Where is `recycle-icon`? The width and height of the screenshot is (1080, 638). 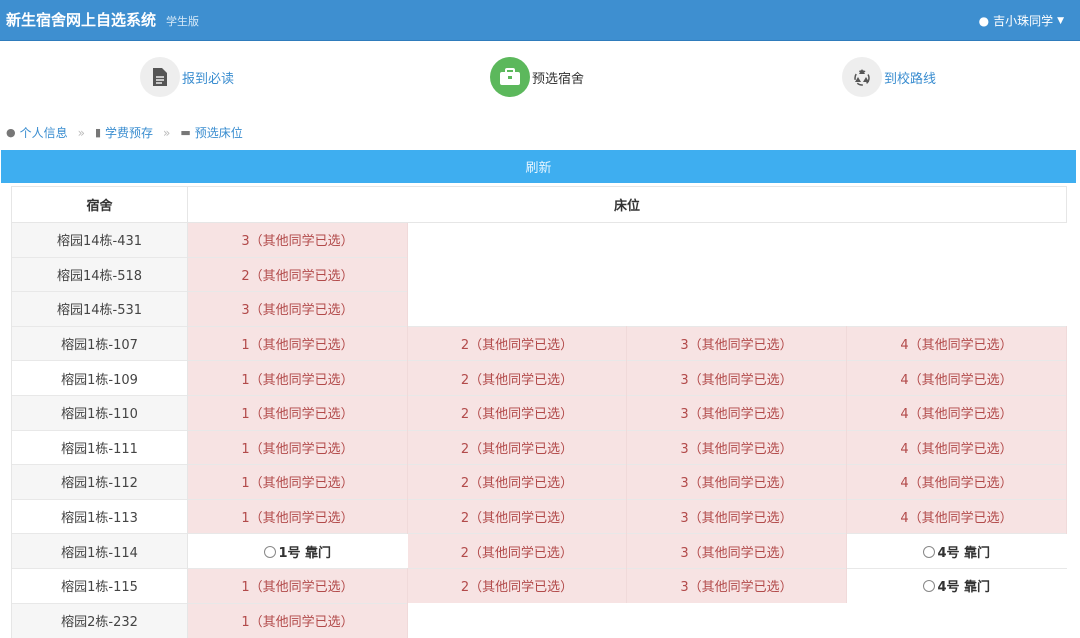 recycle-icon is located at coordinates (862, 77).